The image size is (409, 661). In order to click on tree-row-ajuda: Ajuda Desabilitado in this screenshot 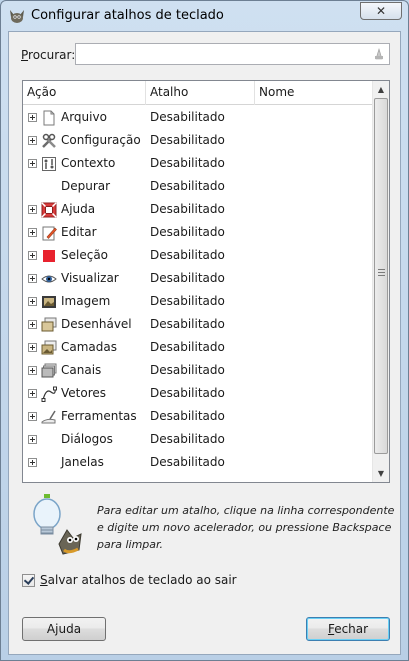, I will do `click(198, 209)`.